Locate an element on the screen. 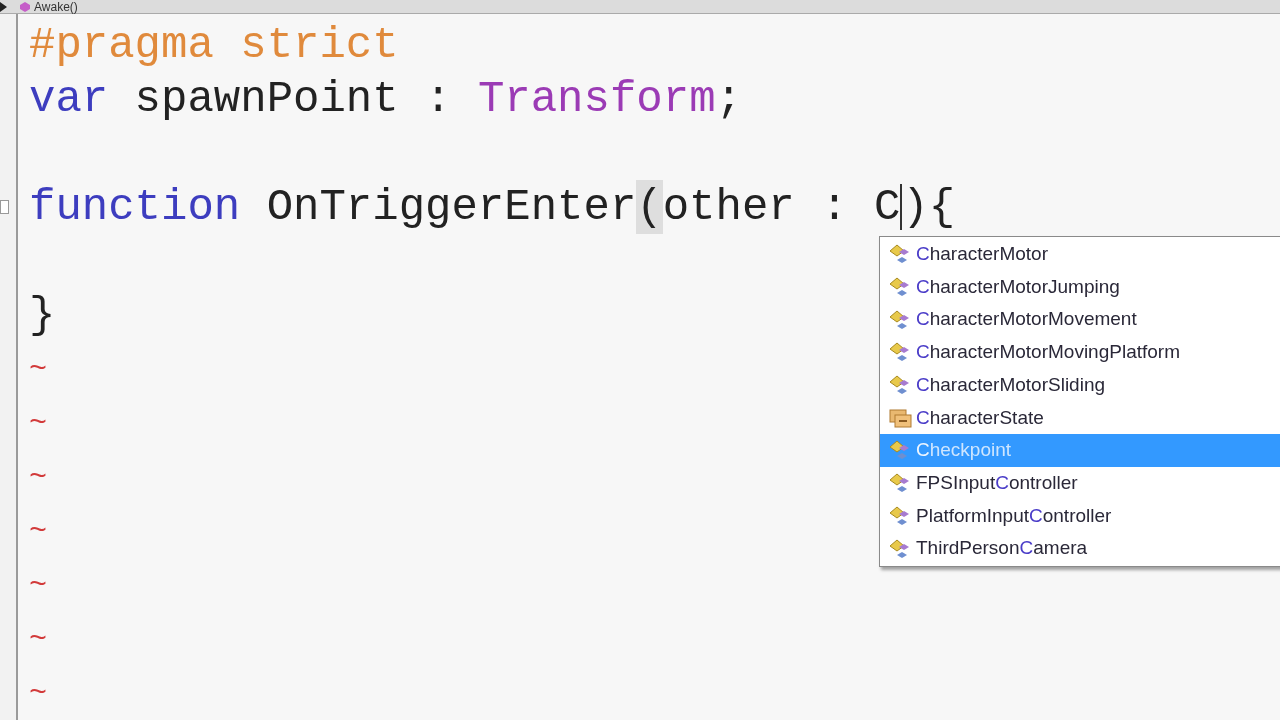 The width and height of the screenshot is (1280, 720). autocomplete-item: CharacterState is located at coordinates (1080, 418).